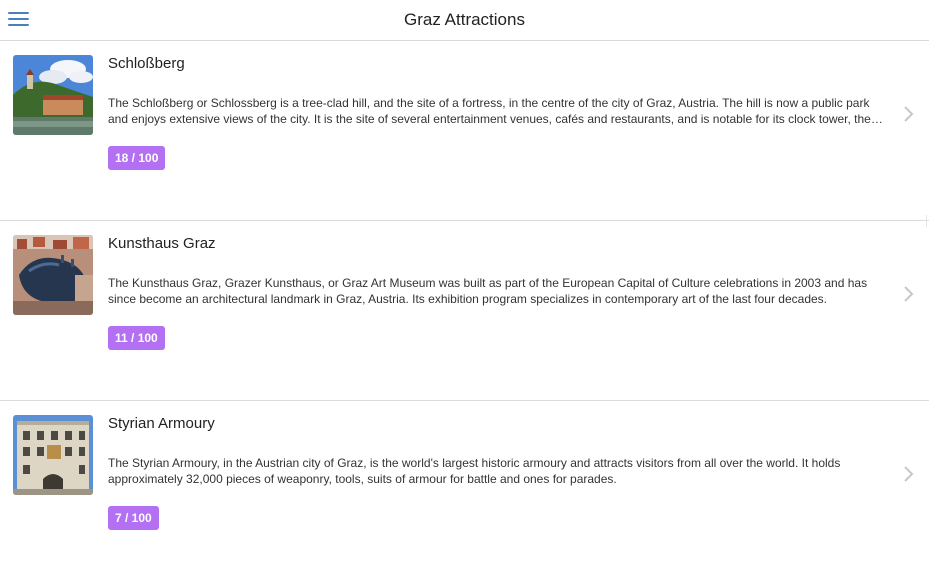 The height and width of the screenshot is (566, 929). Describe the element at coordinates (137, 158) in the screenshot. I see `score-badge: 18 / 100` at that location.